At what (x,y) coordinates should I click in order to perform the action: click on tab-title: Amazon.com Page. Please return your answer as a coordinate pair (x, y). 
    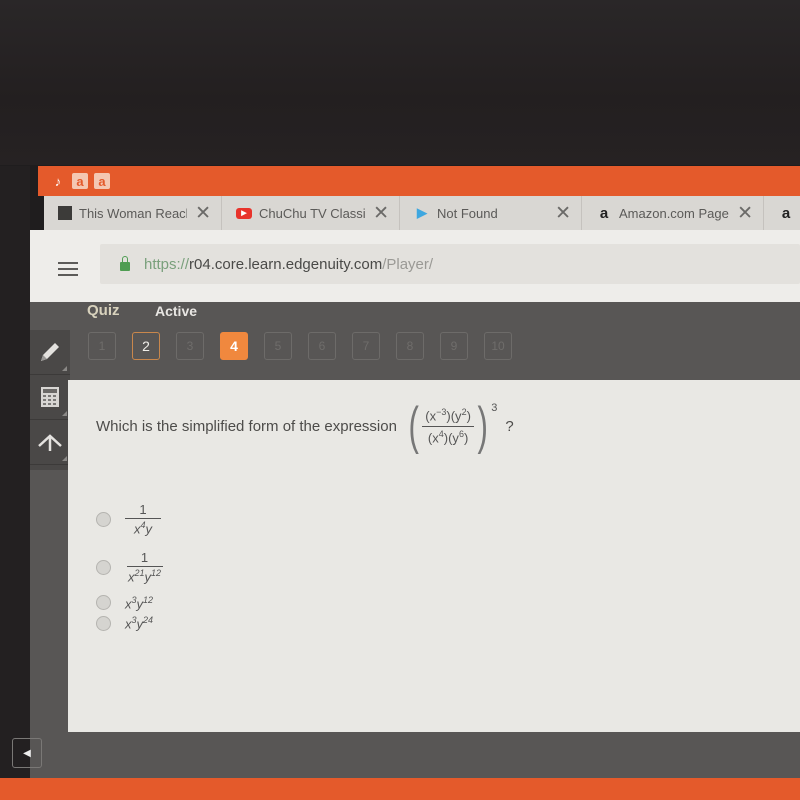
    Looking at the image, I should click on (674, 213).